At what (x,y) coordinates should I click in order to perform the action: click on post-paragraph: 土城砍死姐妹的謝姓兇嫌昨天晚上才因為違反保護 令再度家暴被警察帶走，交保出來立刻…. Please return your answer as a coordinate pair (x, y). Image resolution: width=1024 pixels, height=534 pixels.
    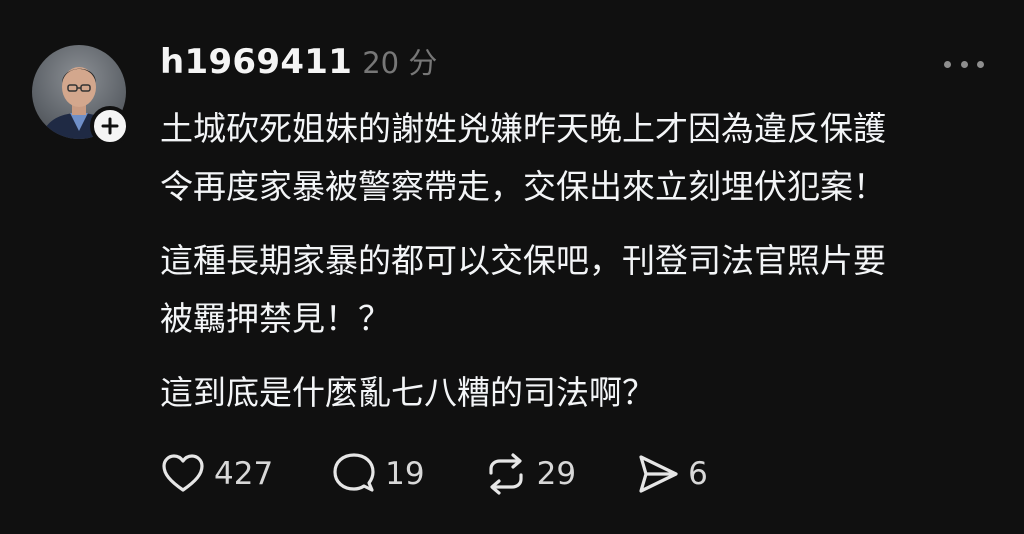
    Looking at the image, I should click on (523, 157).